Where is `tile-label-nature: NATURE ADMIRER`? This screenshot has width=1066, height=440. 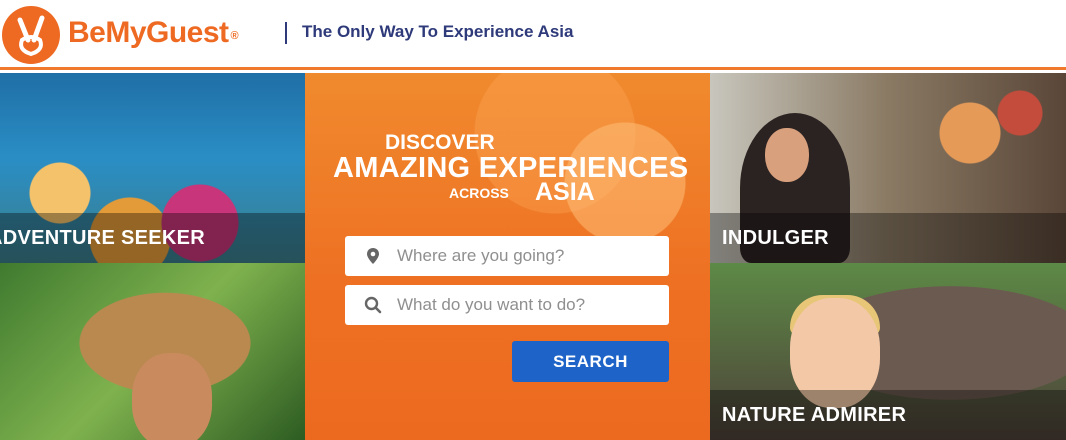
tile-label-nature: NATURE ADMIRER is located at coordinates (888, 415).